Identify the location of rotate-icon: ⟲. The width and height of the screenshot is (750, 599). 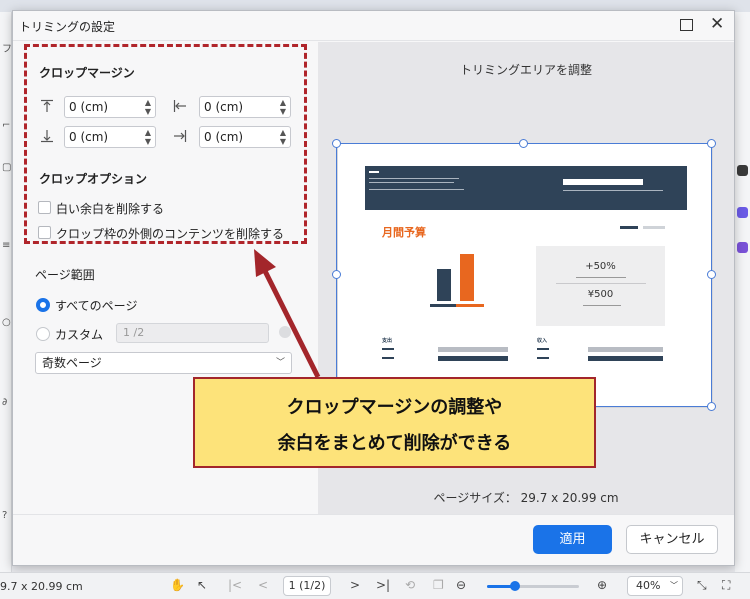
(410, 585).